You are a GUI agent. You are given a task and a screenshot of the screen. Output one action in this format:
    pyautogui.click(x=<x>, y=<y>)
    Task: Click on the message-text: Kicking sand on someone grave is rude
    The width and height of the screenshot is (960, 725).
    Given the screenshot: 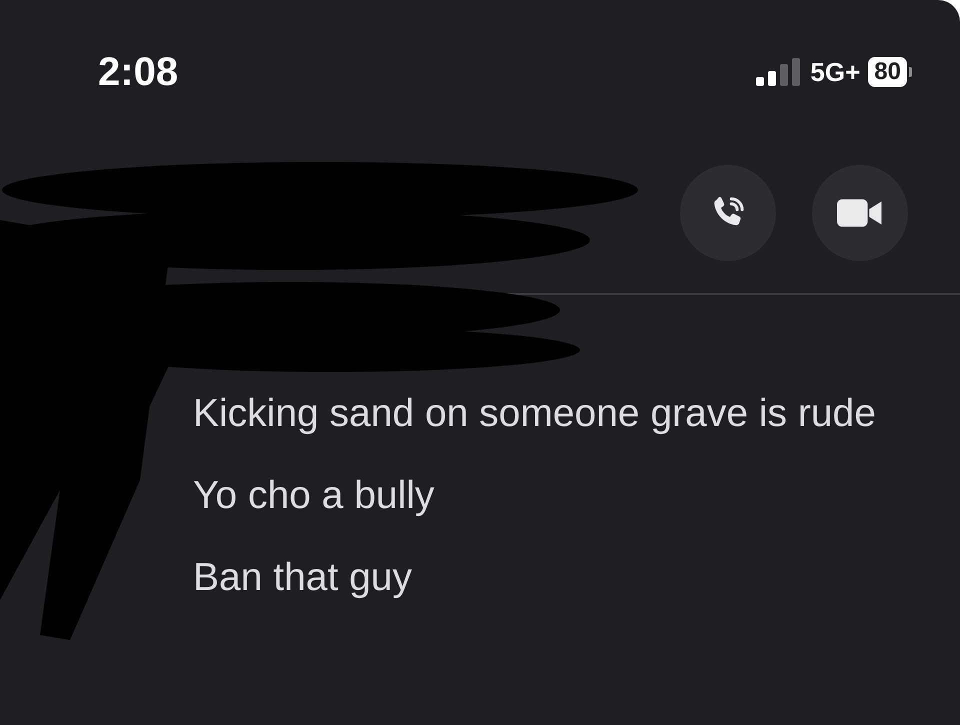 What is the action you would take?
    pyautogui.click(x=535, y=414)
    